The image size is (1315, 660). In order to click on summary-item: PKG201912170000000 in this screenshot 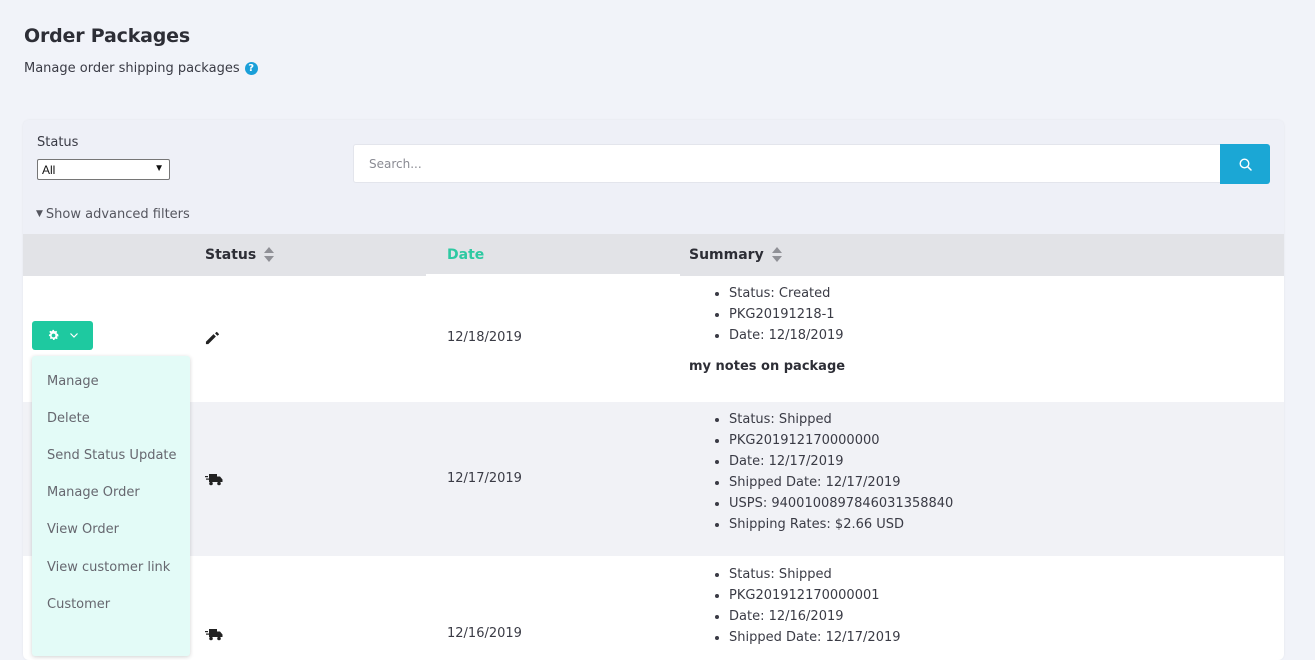, I will do `click(841, 440)`.